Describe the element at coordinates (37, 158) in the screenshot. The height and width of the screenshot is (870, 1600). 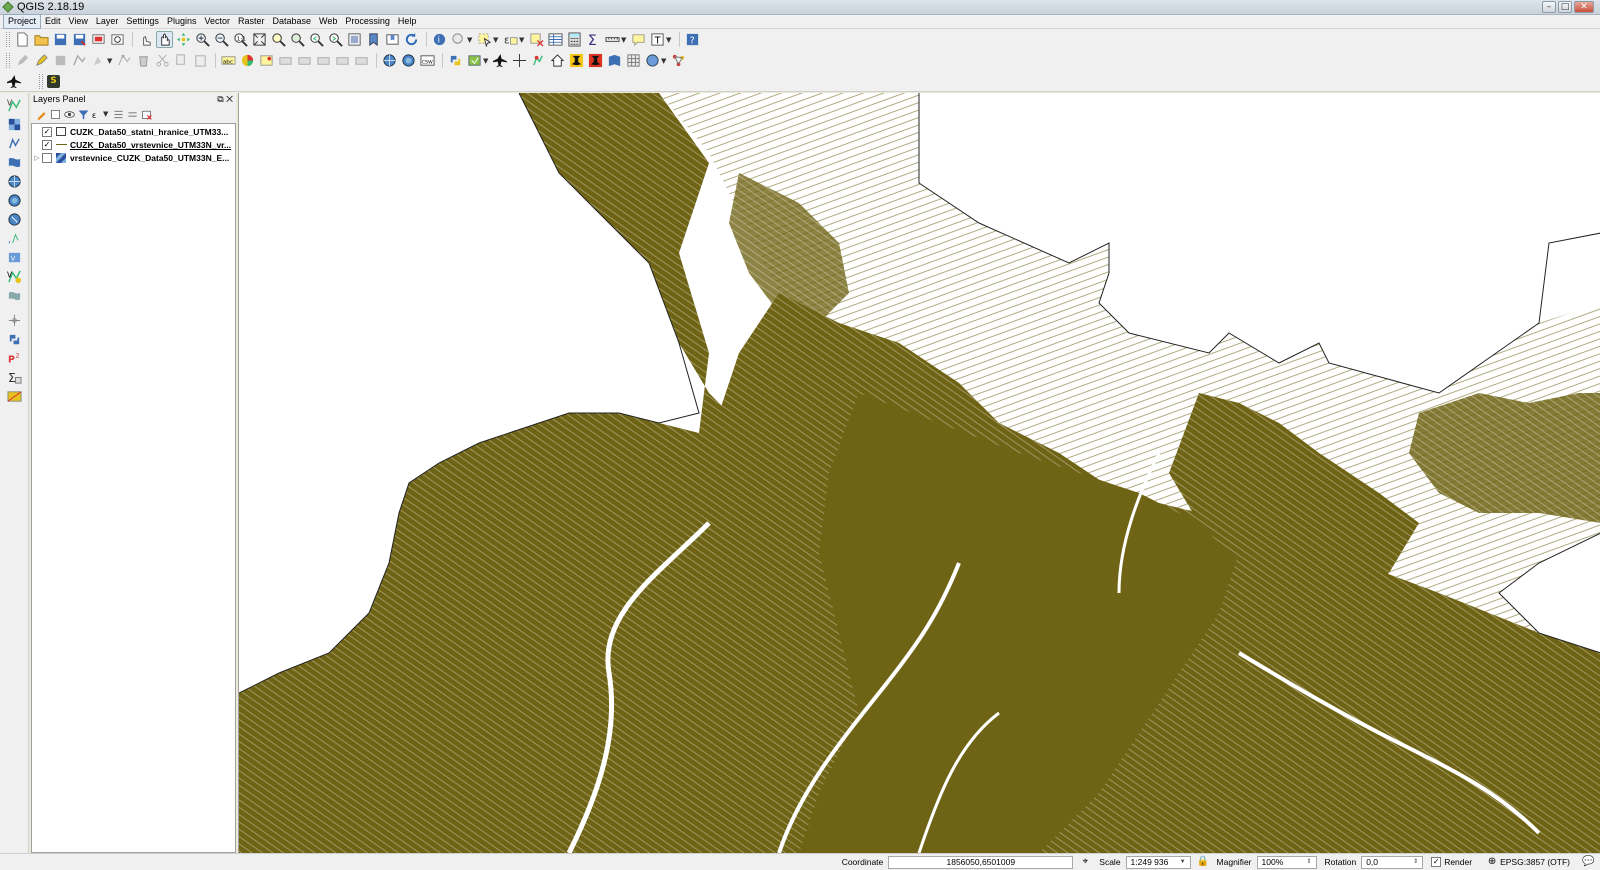
I see `expand-arrow-icon: ▷` at that location.